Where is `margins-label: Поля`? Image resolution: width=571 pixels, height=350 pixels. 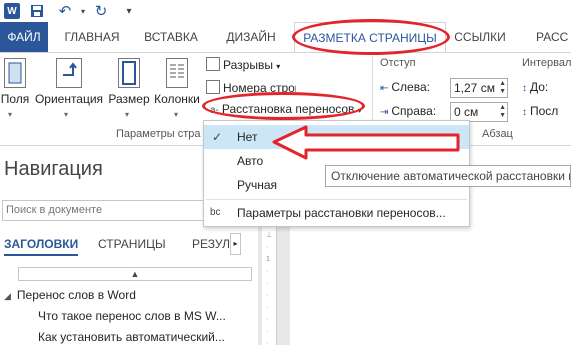 margins-label: Поля is located at coordinates (15, 99).